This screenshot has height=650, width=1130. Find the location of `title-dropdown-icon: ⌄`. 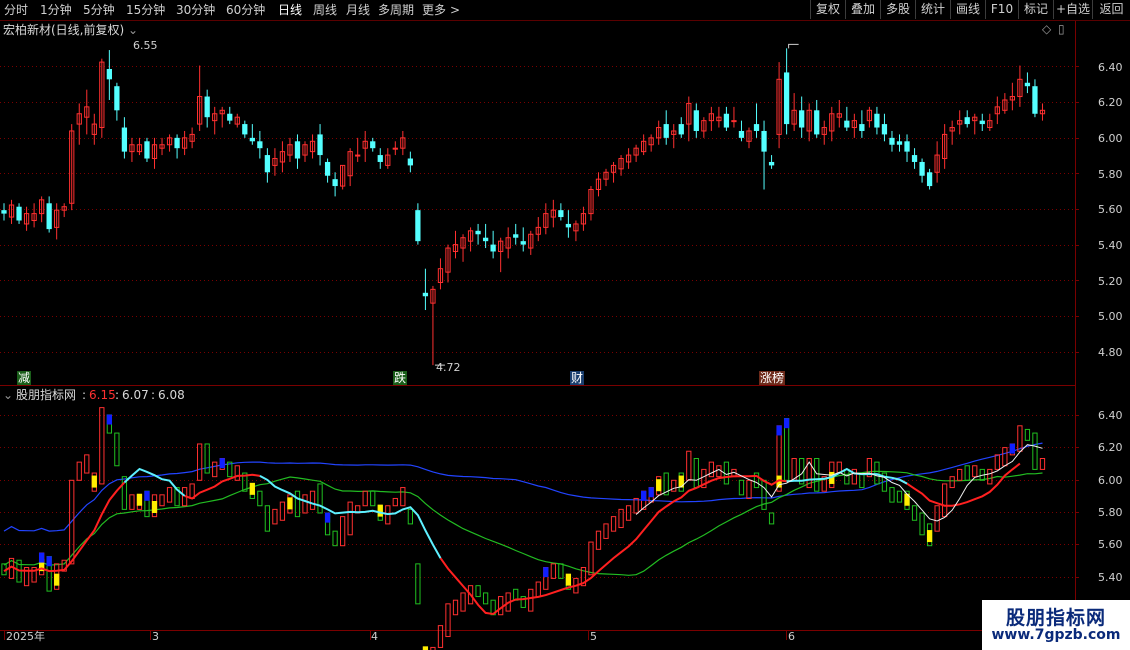

title-dropdown-icon: ⌄ is located at coordinates (133, 30).